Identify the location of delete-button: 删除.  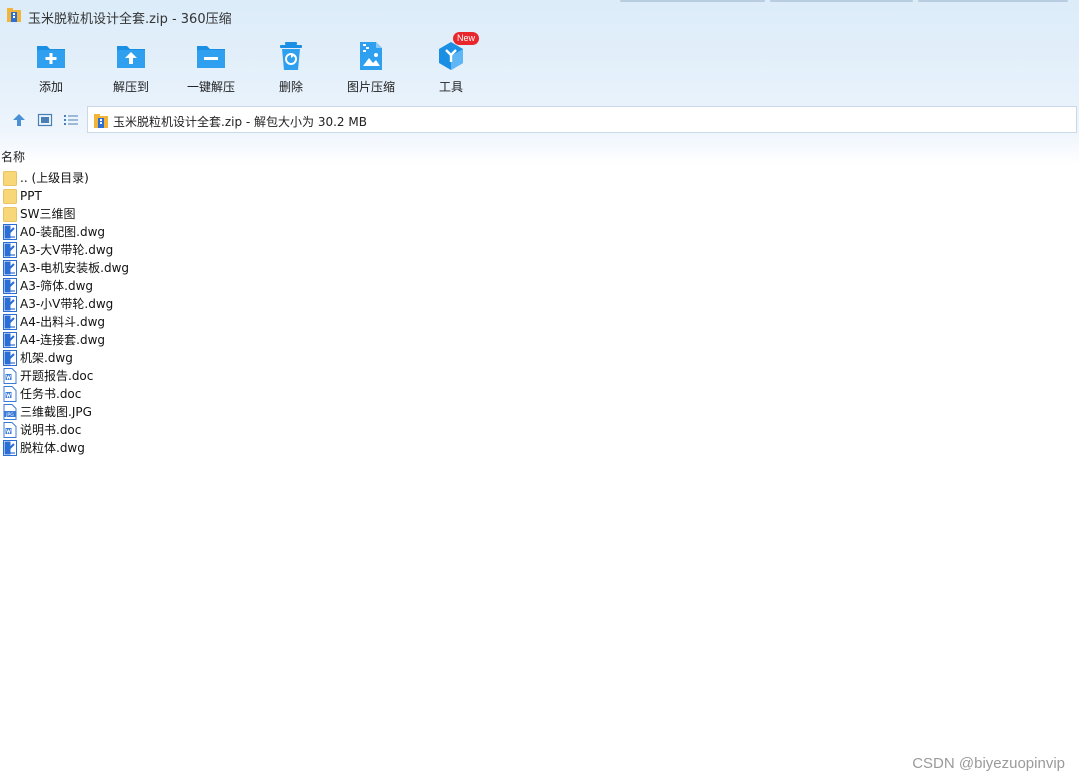
(291, 67).